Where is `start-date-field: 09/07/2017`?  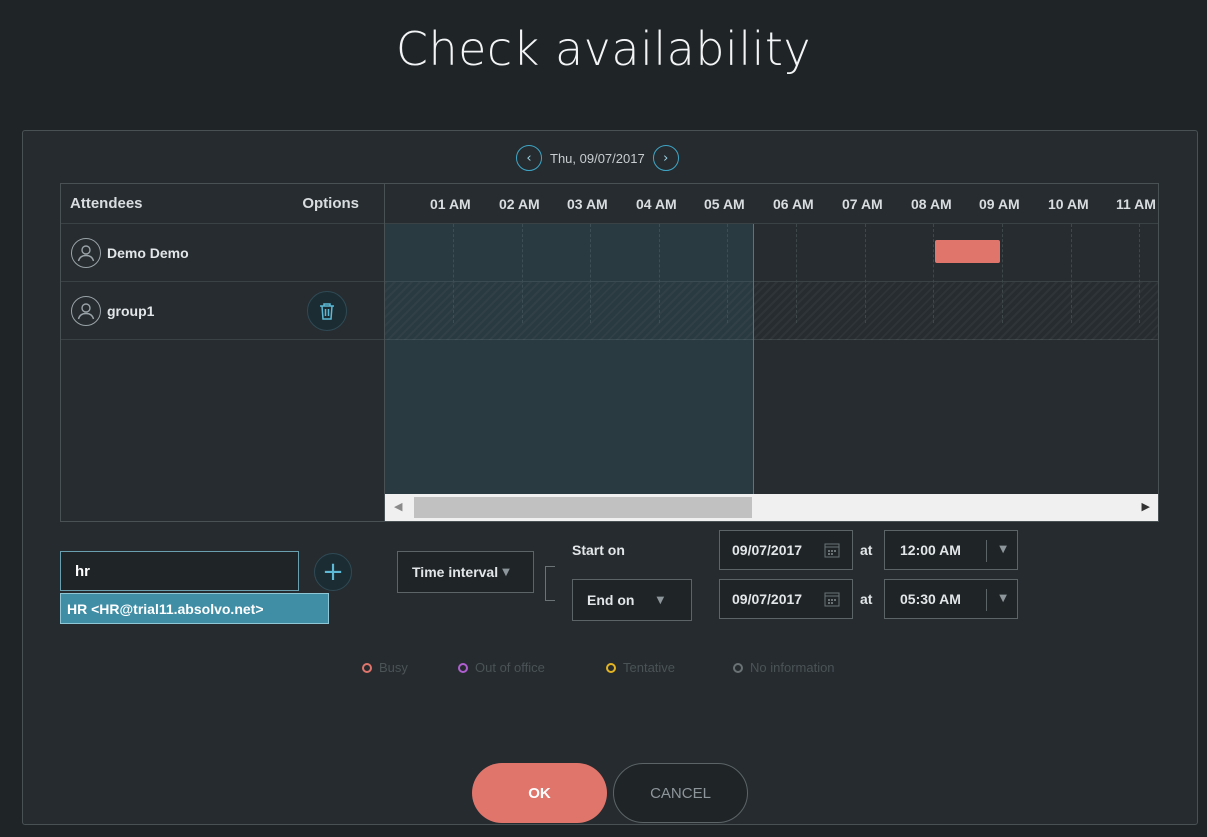 start-date-field: 09/07/2017 is located at coordinates (786, 550).